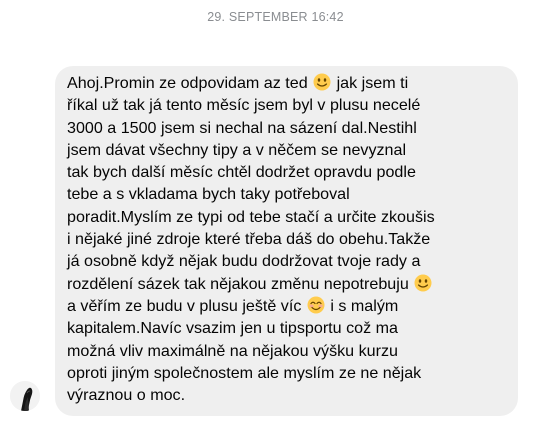  I want to click on message-line: tebe a s vkladama bych taky potřeboval, so click(287, 194).